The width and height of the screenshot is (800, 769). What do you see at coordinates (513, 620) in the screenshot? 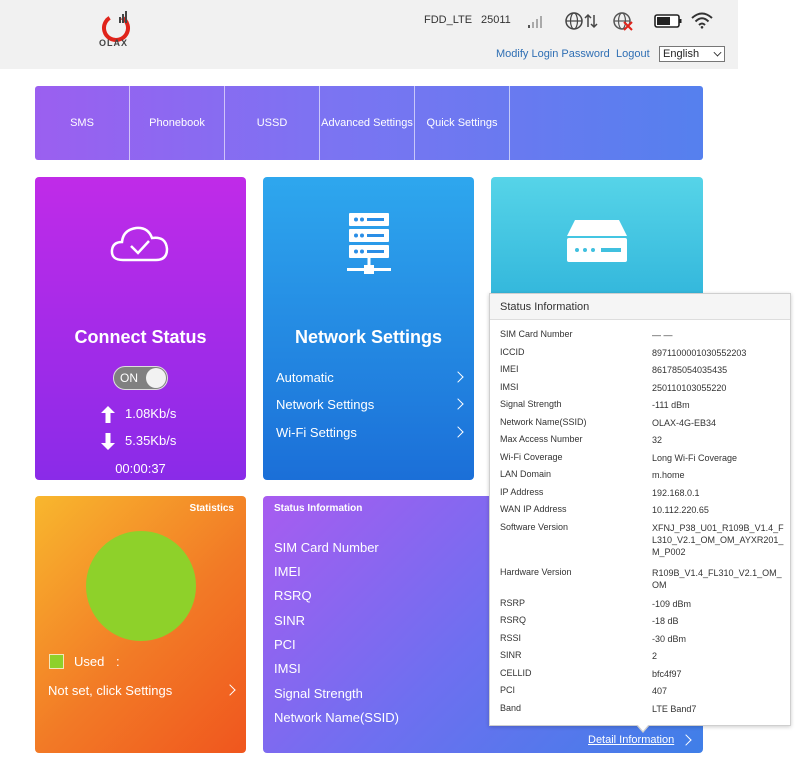
I see `popup-label: RSRQ` at bounding box center [513, 620].